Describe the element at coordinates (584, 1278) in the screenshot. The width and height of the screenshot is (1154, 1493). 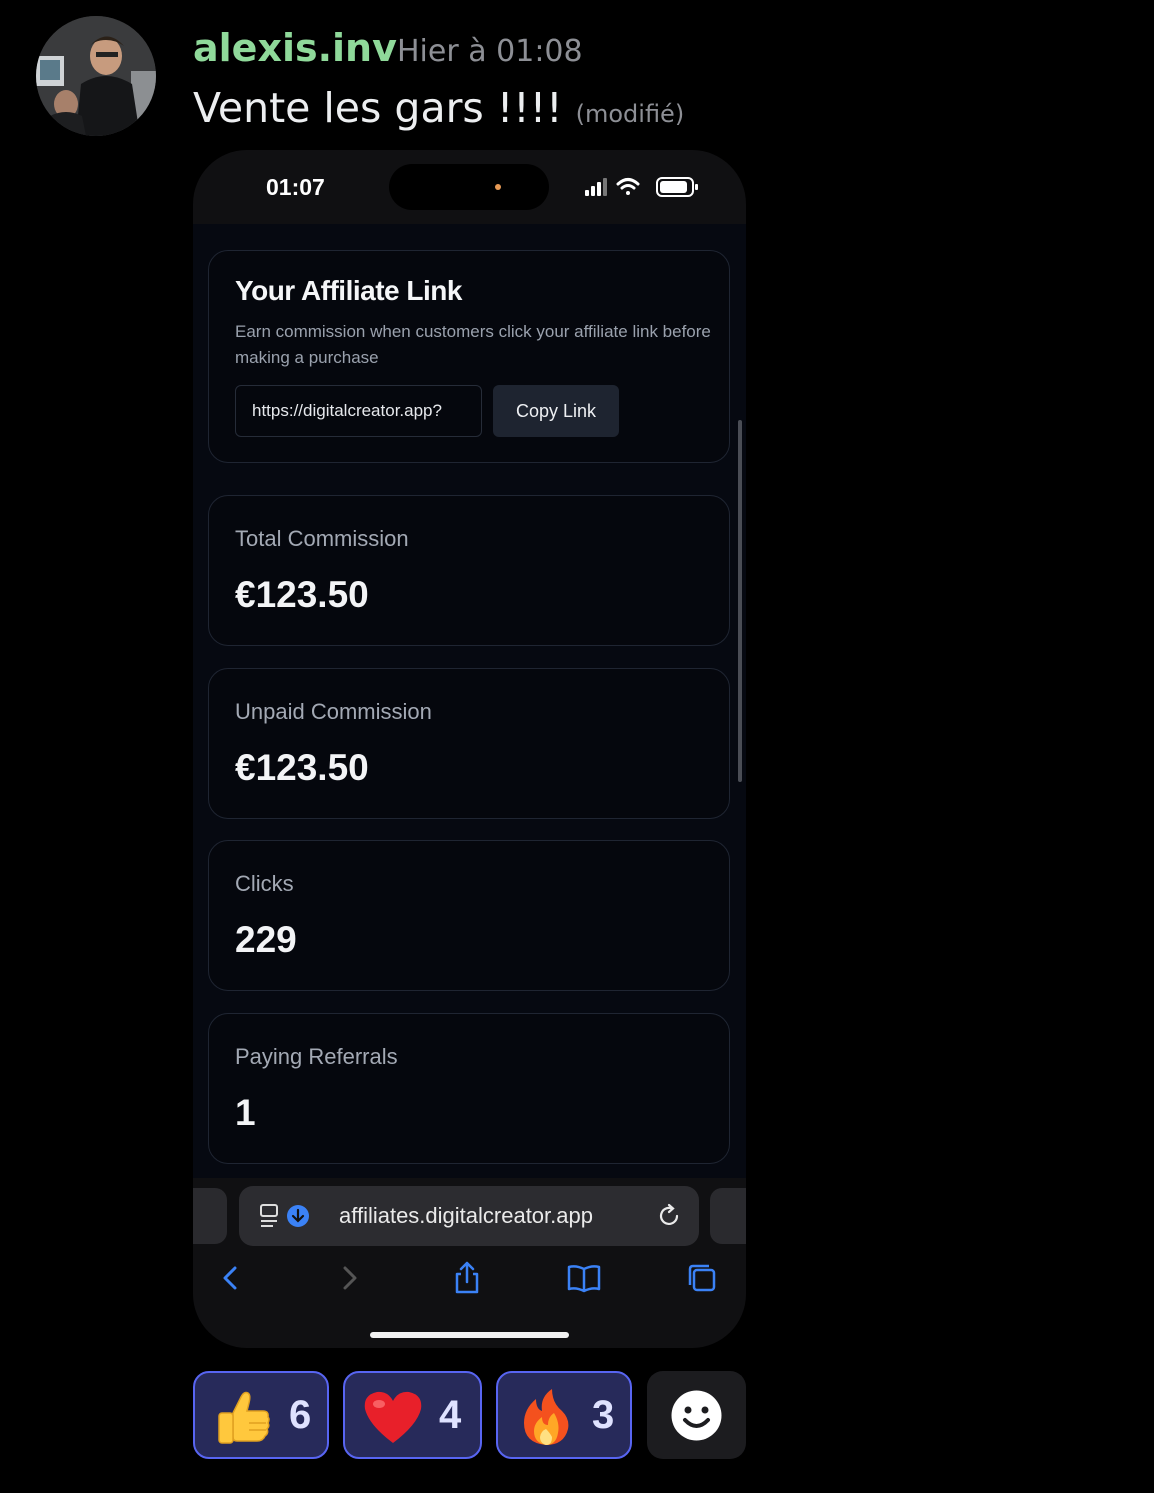
I see `bookmarks-icon` at that location.